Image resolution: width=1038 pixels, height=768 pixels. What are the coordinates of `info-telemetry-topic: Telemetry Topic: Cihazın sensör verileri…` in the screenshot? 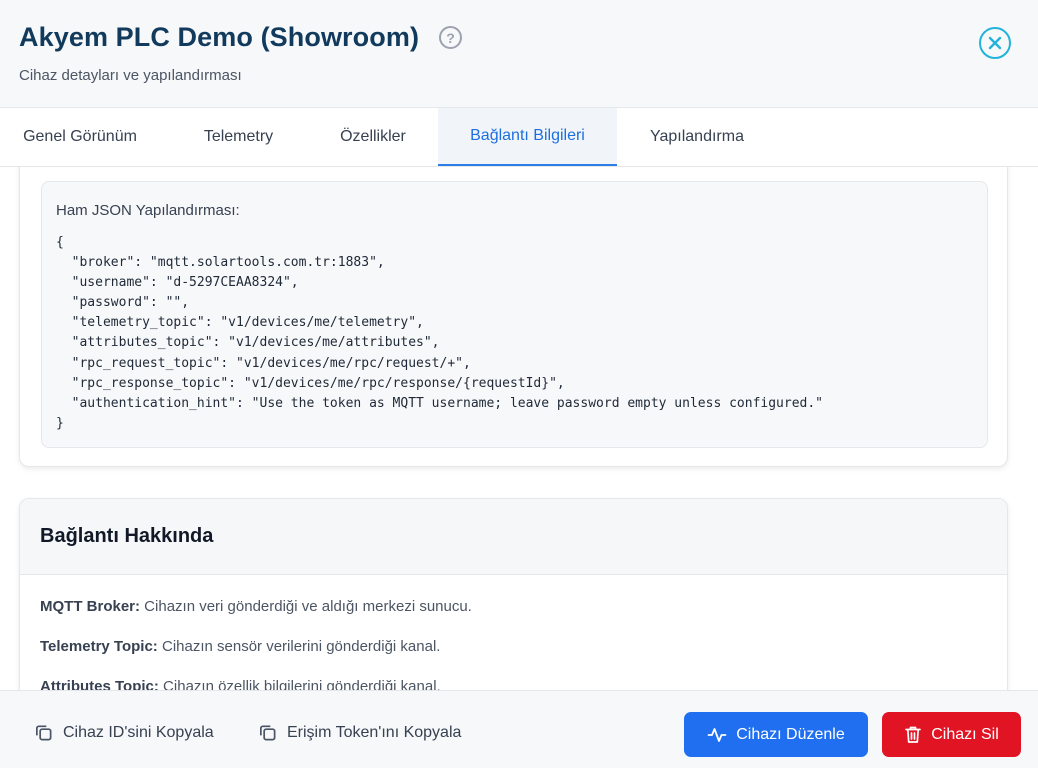 It's located at (240, 646).